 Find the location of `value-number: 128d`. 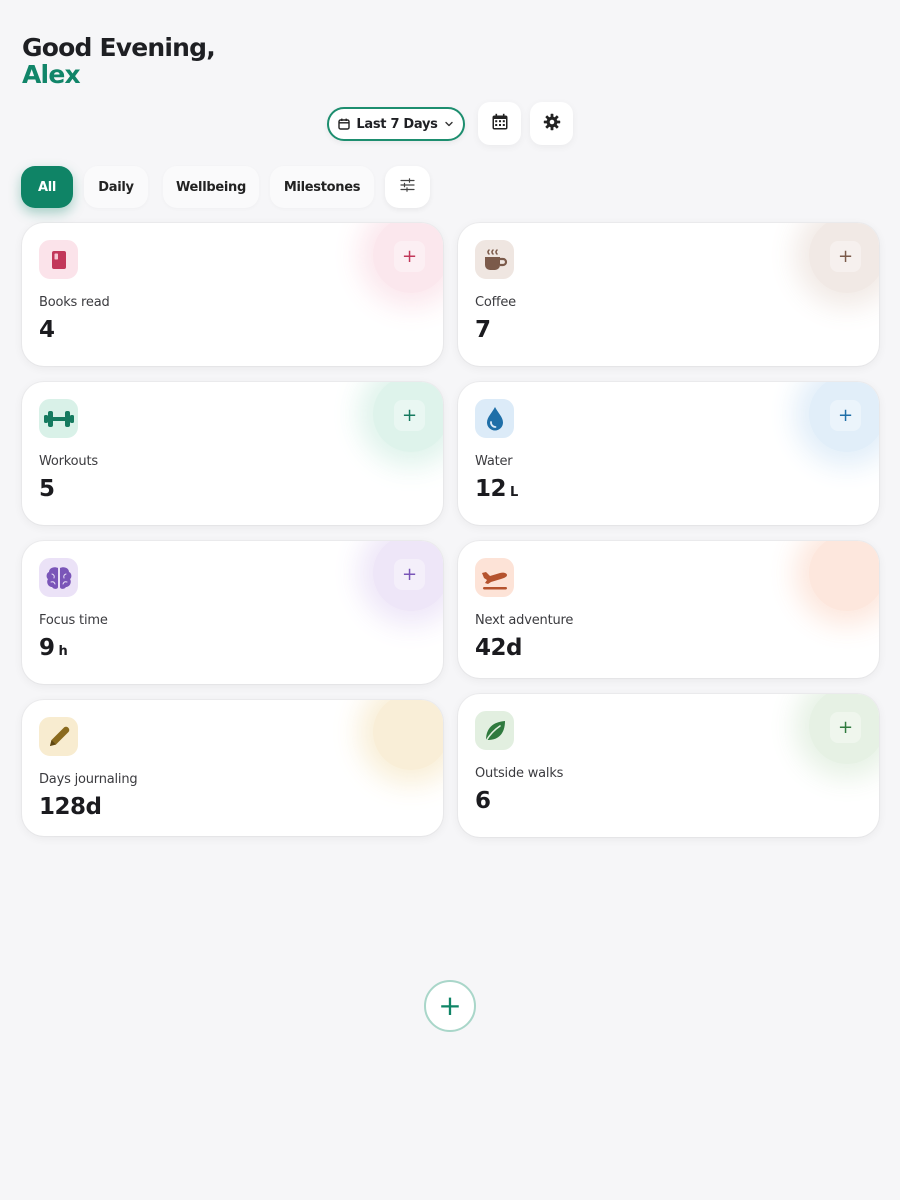

value-number: 128d is located at coordinates (70, 807).